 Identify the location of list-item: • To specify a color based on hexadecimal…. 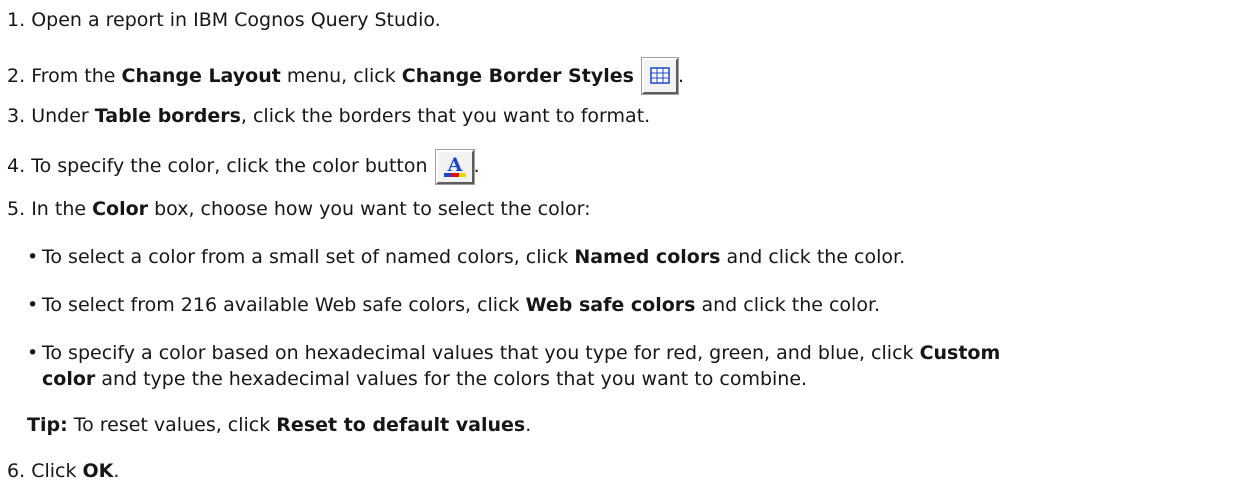
(513, 353).